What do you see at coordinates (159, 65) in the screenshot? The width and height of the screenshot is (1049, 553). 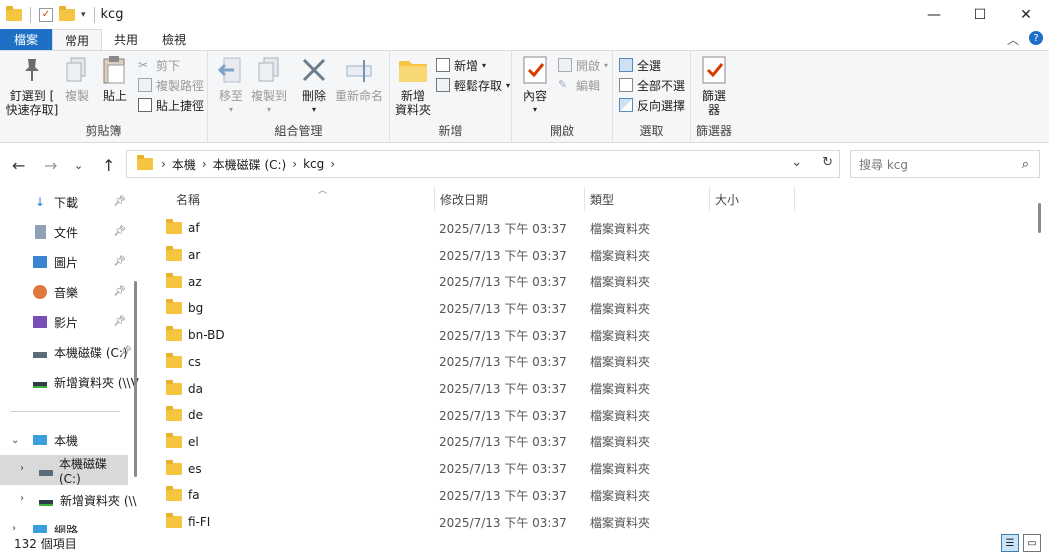 I see `cut-button: ✂ 剪下` at bounding box center [159, 65].